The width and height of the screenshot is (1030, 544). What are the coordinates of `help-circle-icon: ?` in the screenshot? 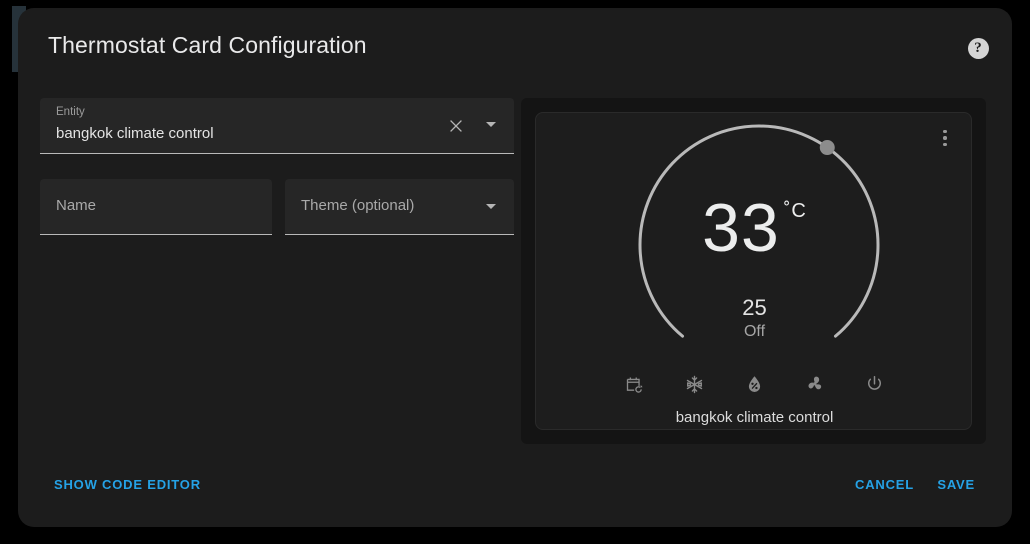 It's located at (978, 48).